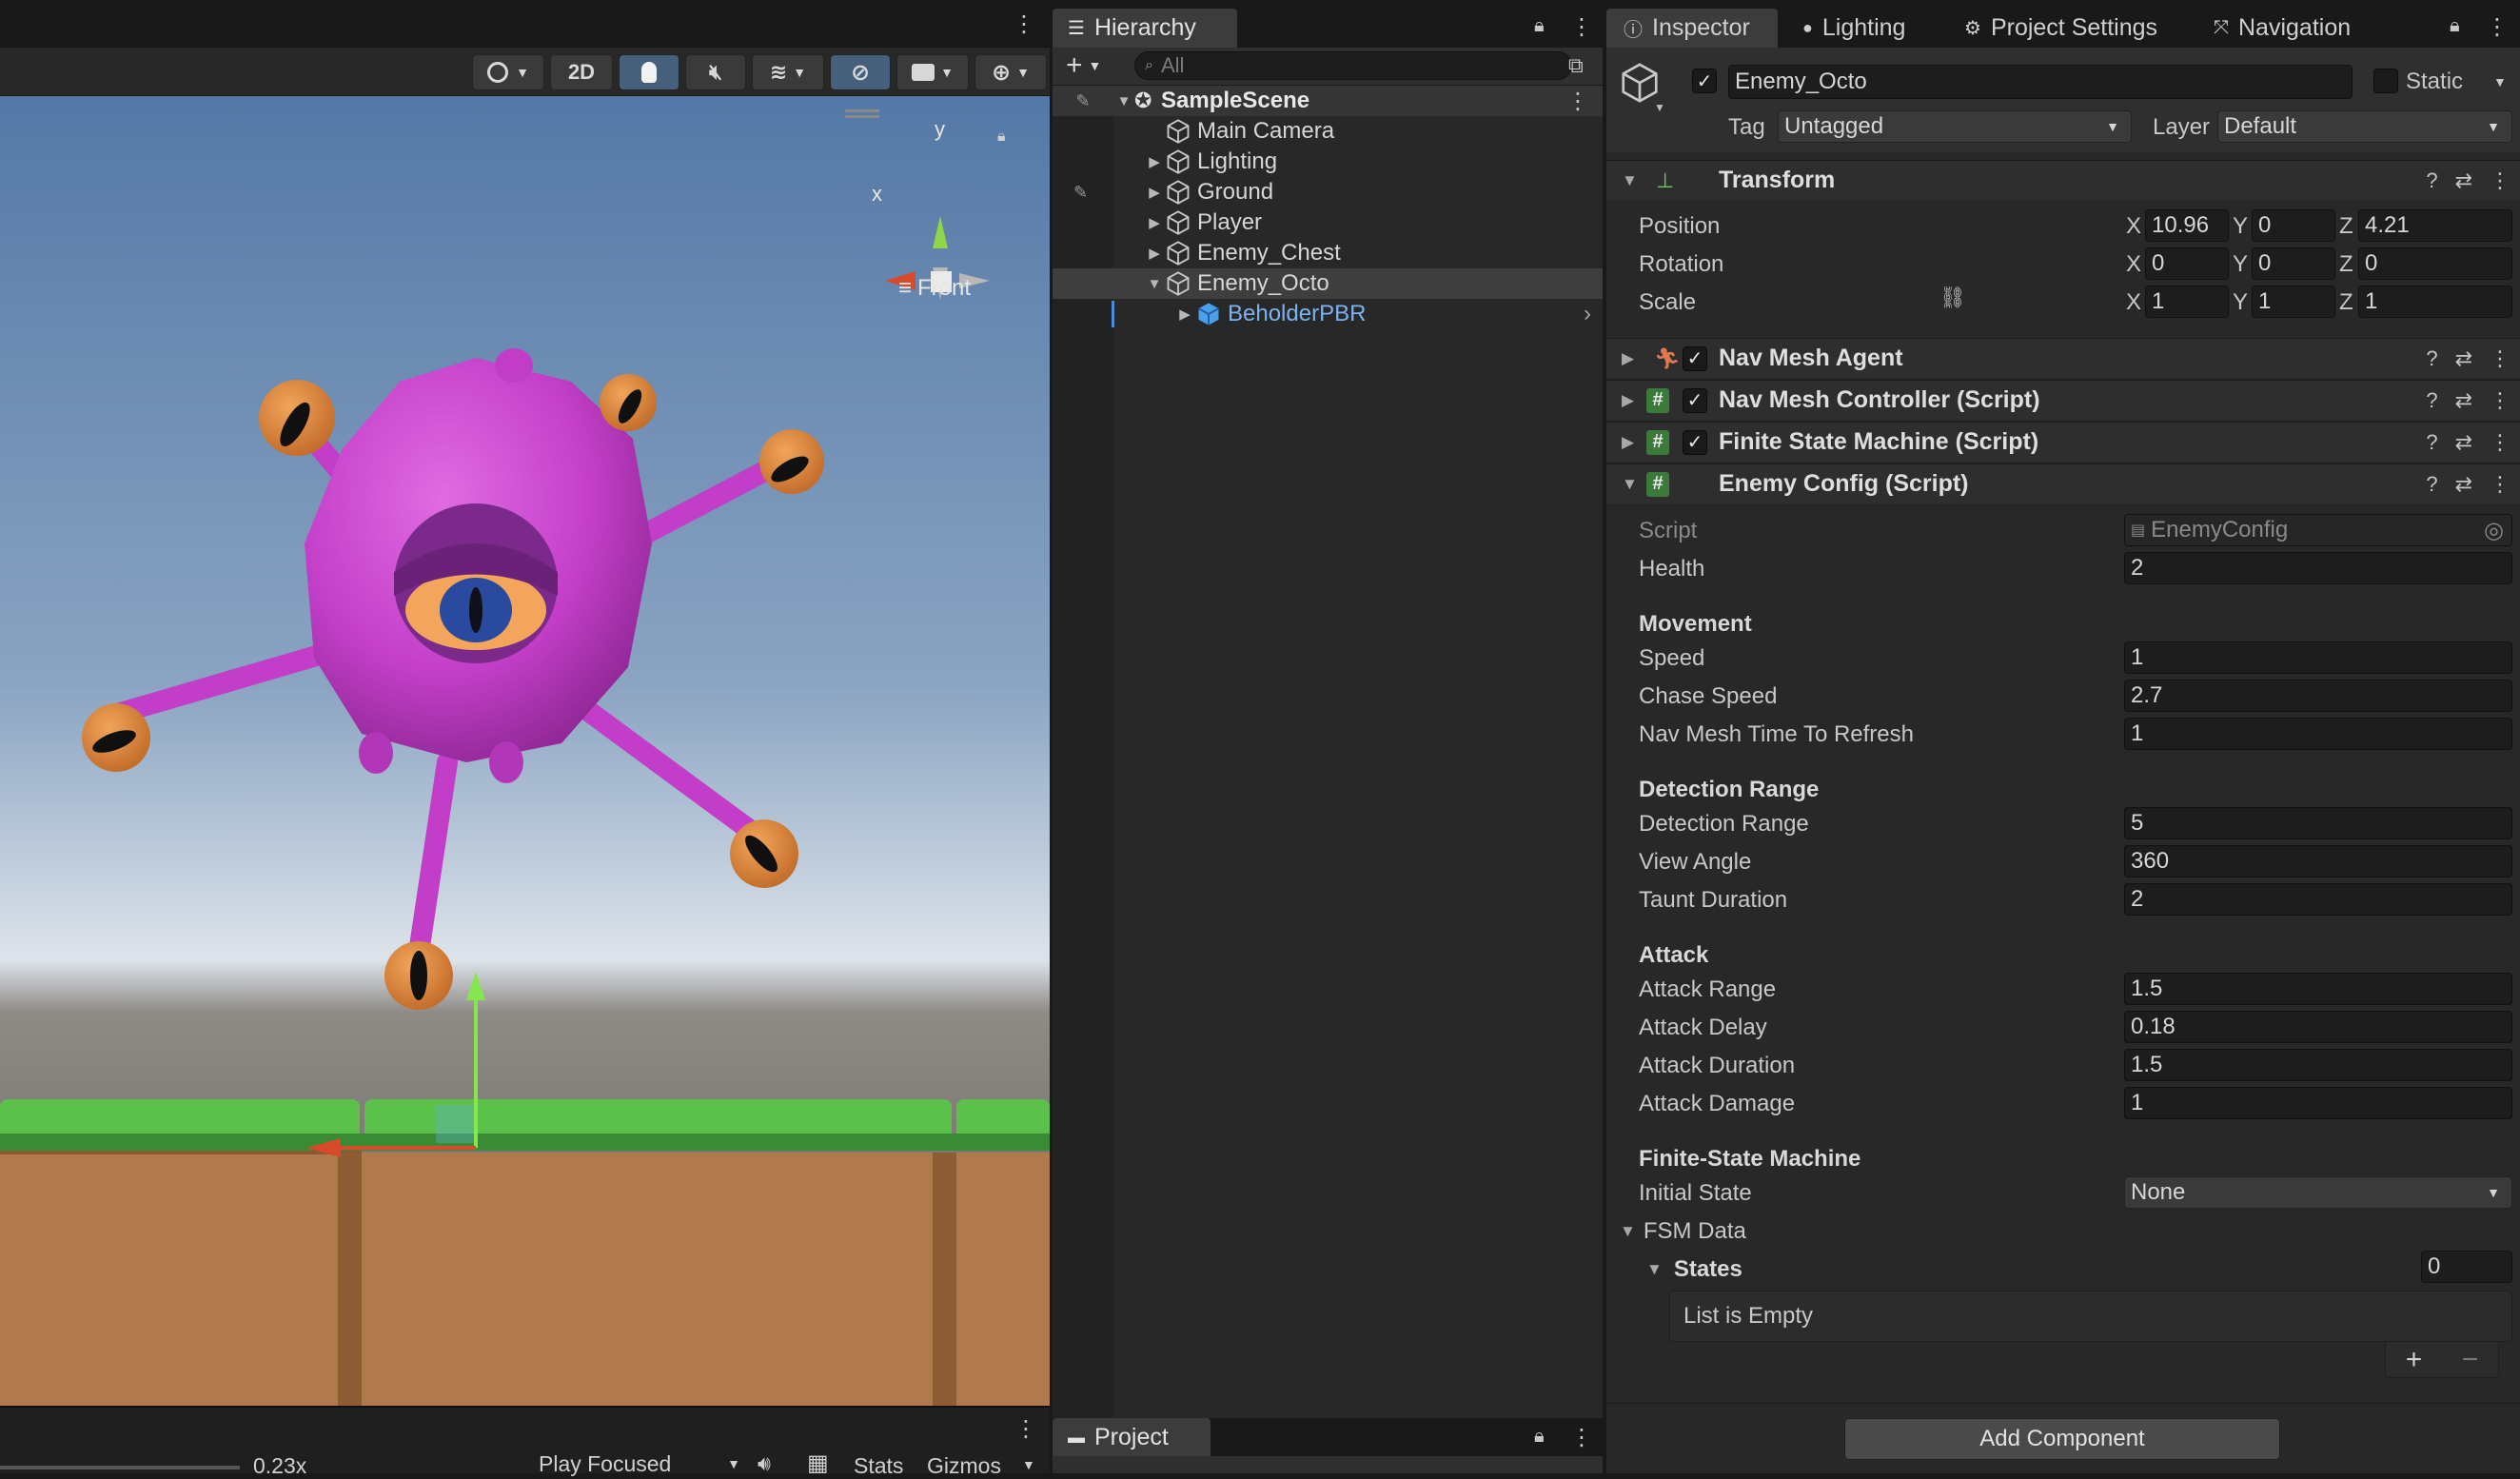 The width and height of the screenshot is (2520, 1479). Describe the element at coordinates (2318, 861) in the screenshot. I see `view-angle-field: 360` at that location.